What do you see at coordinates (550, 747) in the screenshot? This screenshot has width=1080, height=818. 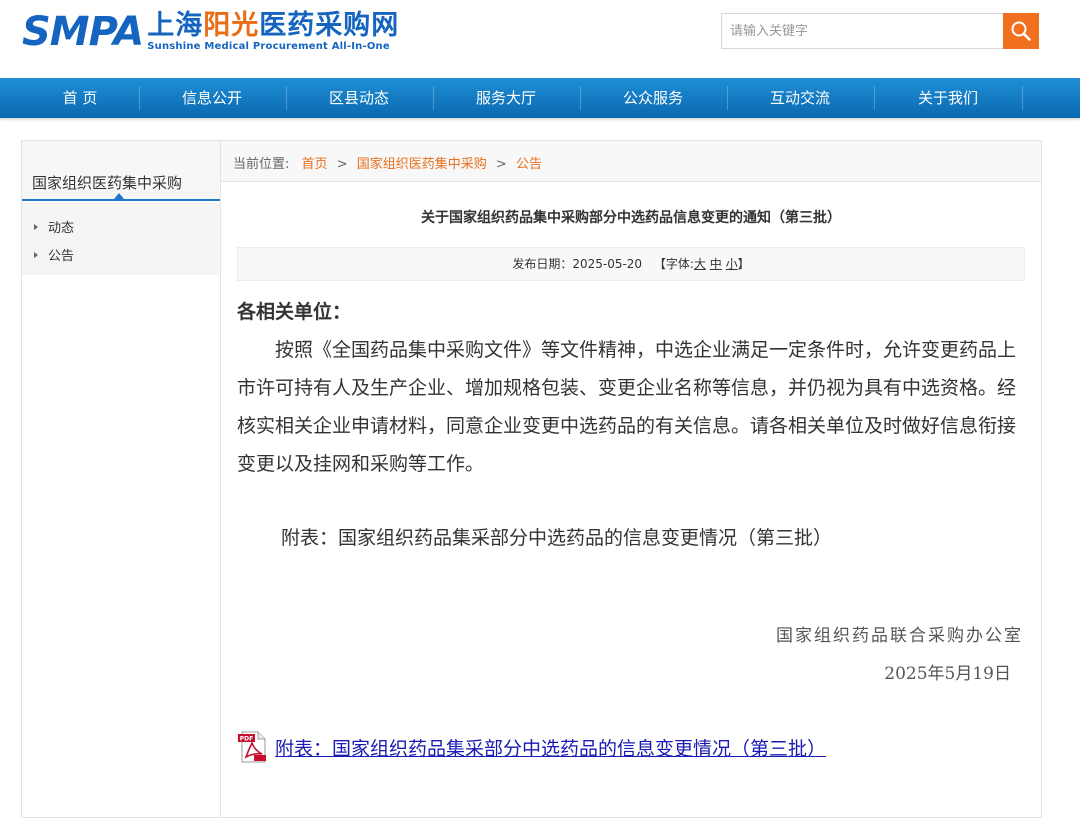 I see `attachment-link: 附表：国家组织药品集采部分中选药品的信息变更情况（第三批）` at bounding box center [550, 747].